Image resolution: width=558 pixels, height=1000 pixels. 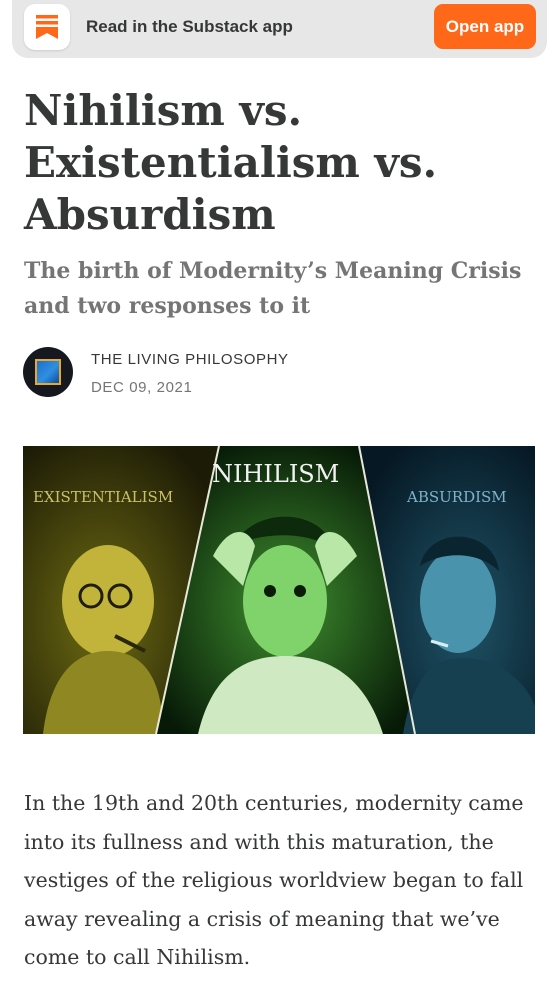 I want to click on nihilism-label: NIHILISM, so click(x=276, y=474).